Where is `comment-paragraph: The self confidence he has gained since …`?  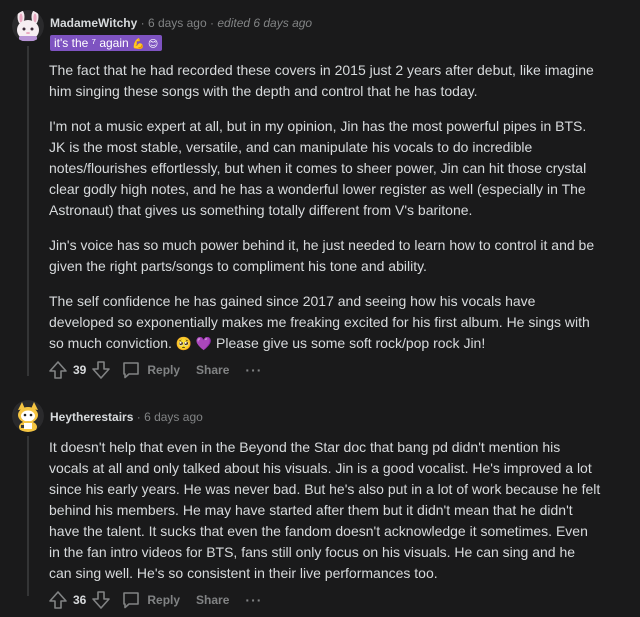
comment-paragraph: The self confidence he has gained since … is located at coordinates (339, 322).